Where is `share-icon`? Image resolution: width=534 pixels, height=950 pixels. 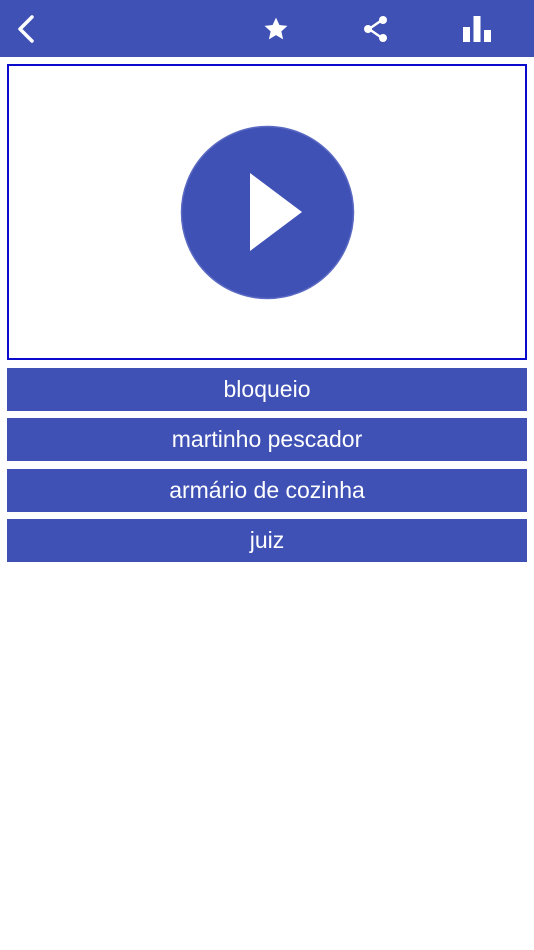 share-icon is located at coordinates (375, 28).